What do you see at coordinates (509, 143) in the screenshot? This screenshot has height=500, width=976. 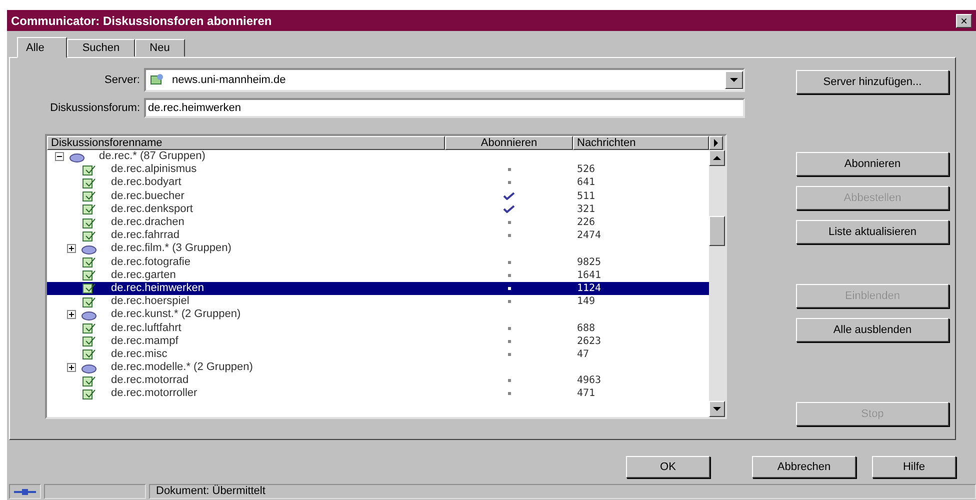 I see `column-header: Abonnieren` at bounding box center [509, 143].